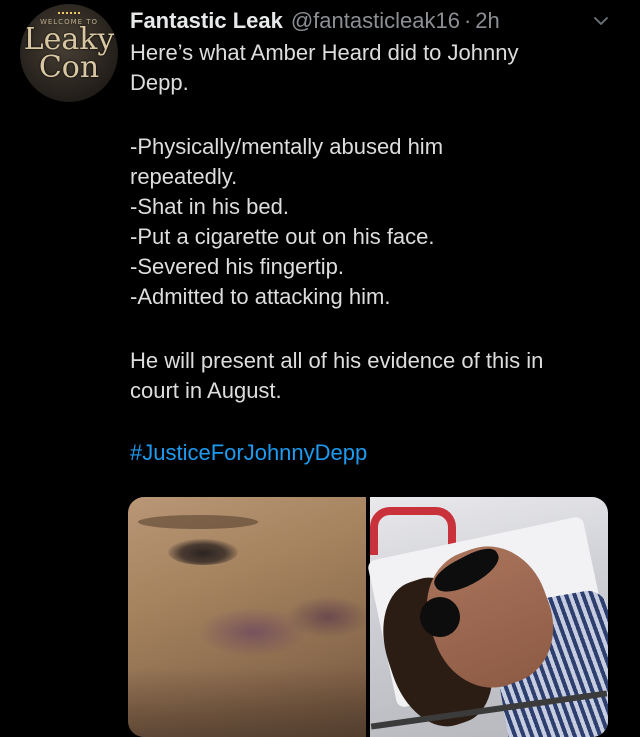  What do you see at coordinates (287, 146) in the screenshot?
I see `list-item: -Physically/mentally abused him` at bounding box center [287, 146].